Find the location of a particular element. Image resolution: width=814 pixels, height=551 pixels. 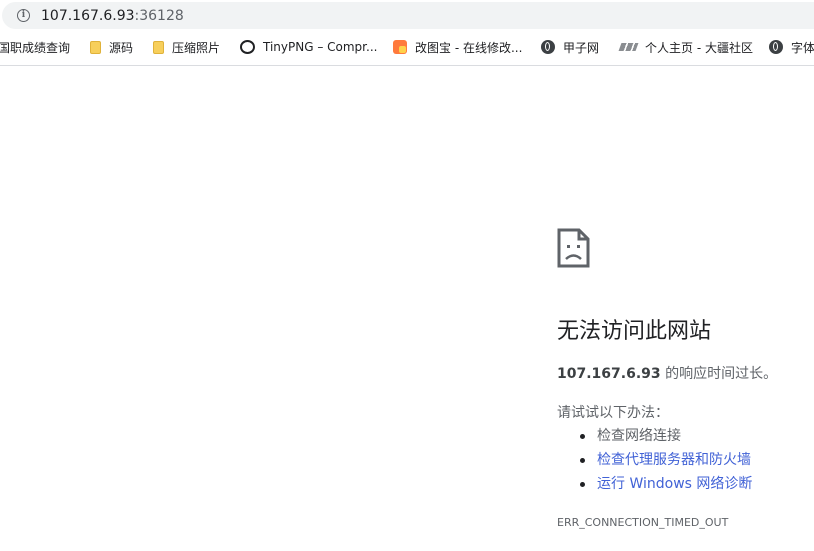

error-code: ERR_CONNECTION_TIMED_OUT is located at coordinates (643, 522).